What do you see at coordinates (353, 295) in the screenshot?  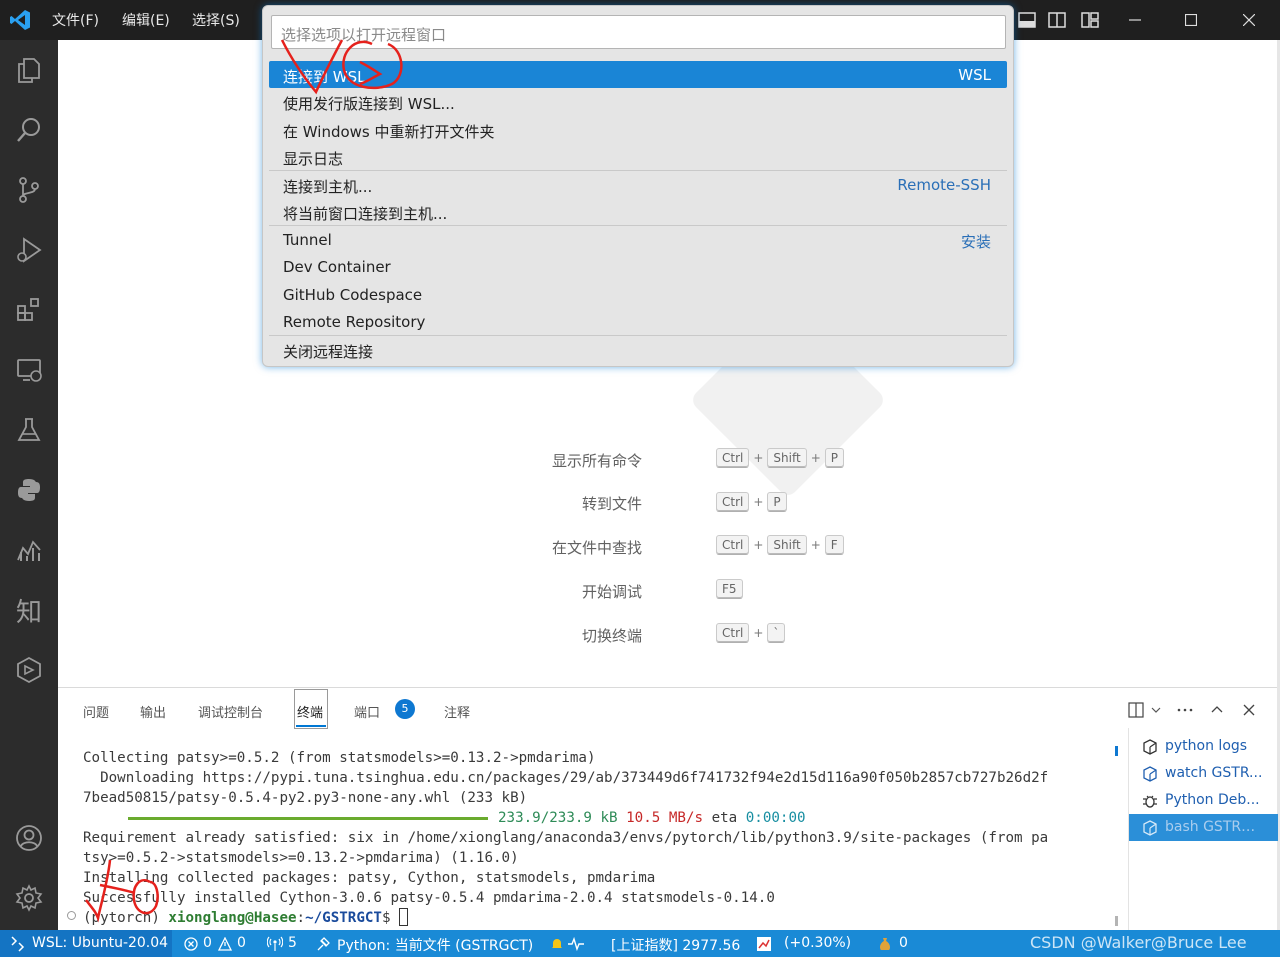 I see `qp-item-label: GitHub Codespace` at bounding box center [353, 295].